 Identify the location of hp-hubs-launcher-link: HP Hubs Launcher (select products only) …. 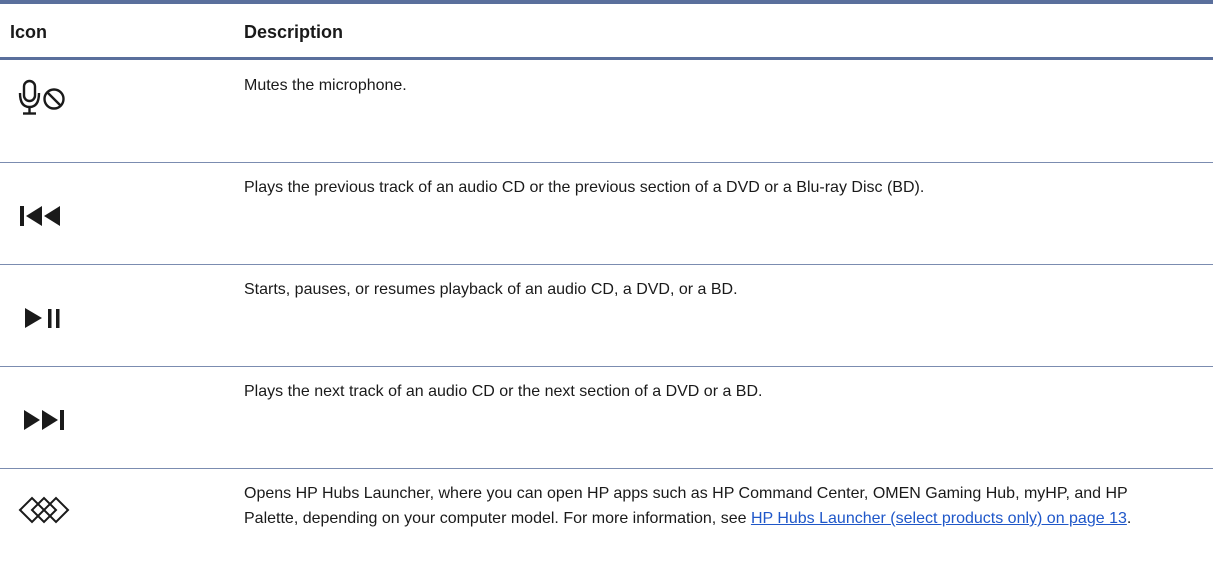
(939, 518).